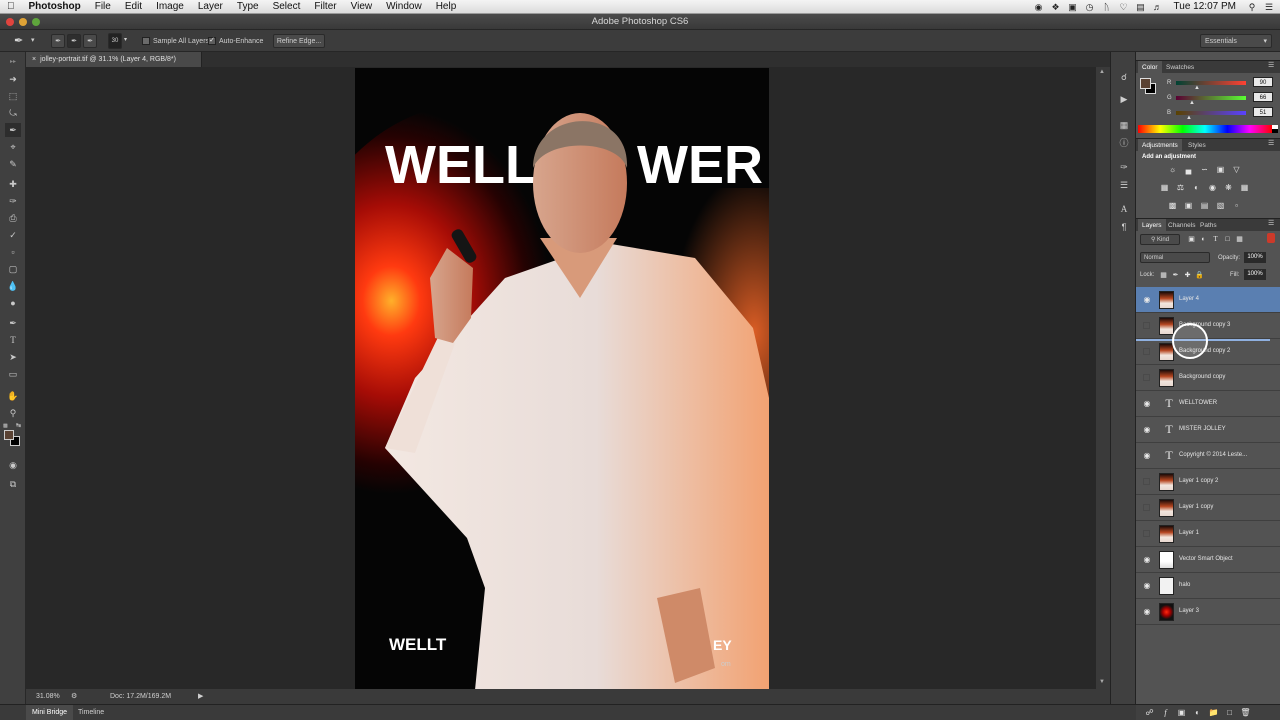 The image size is (1280, 720). I want to click on zoom-tool-icon: ⚲, so click(13, 413).